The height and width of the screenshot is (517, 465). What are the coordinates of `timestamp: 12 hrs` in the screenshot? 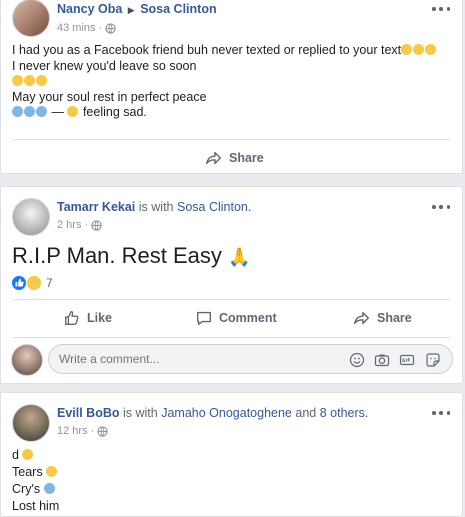 It's located at (72, 431).